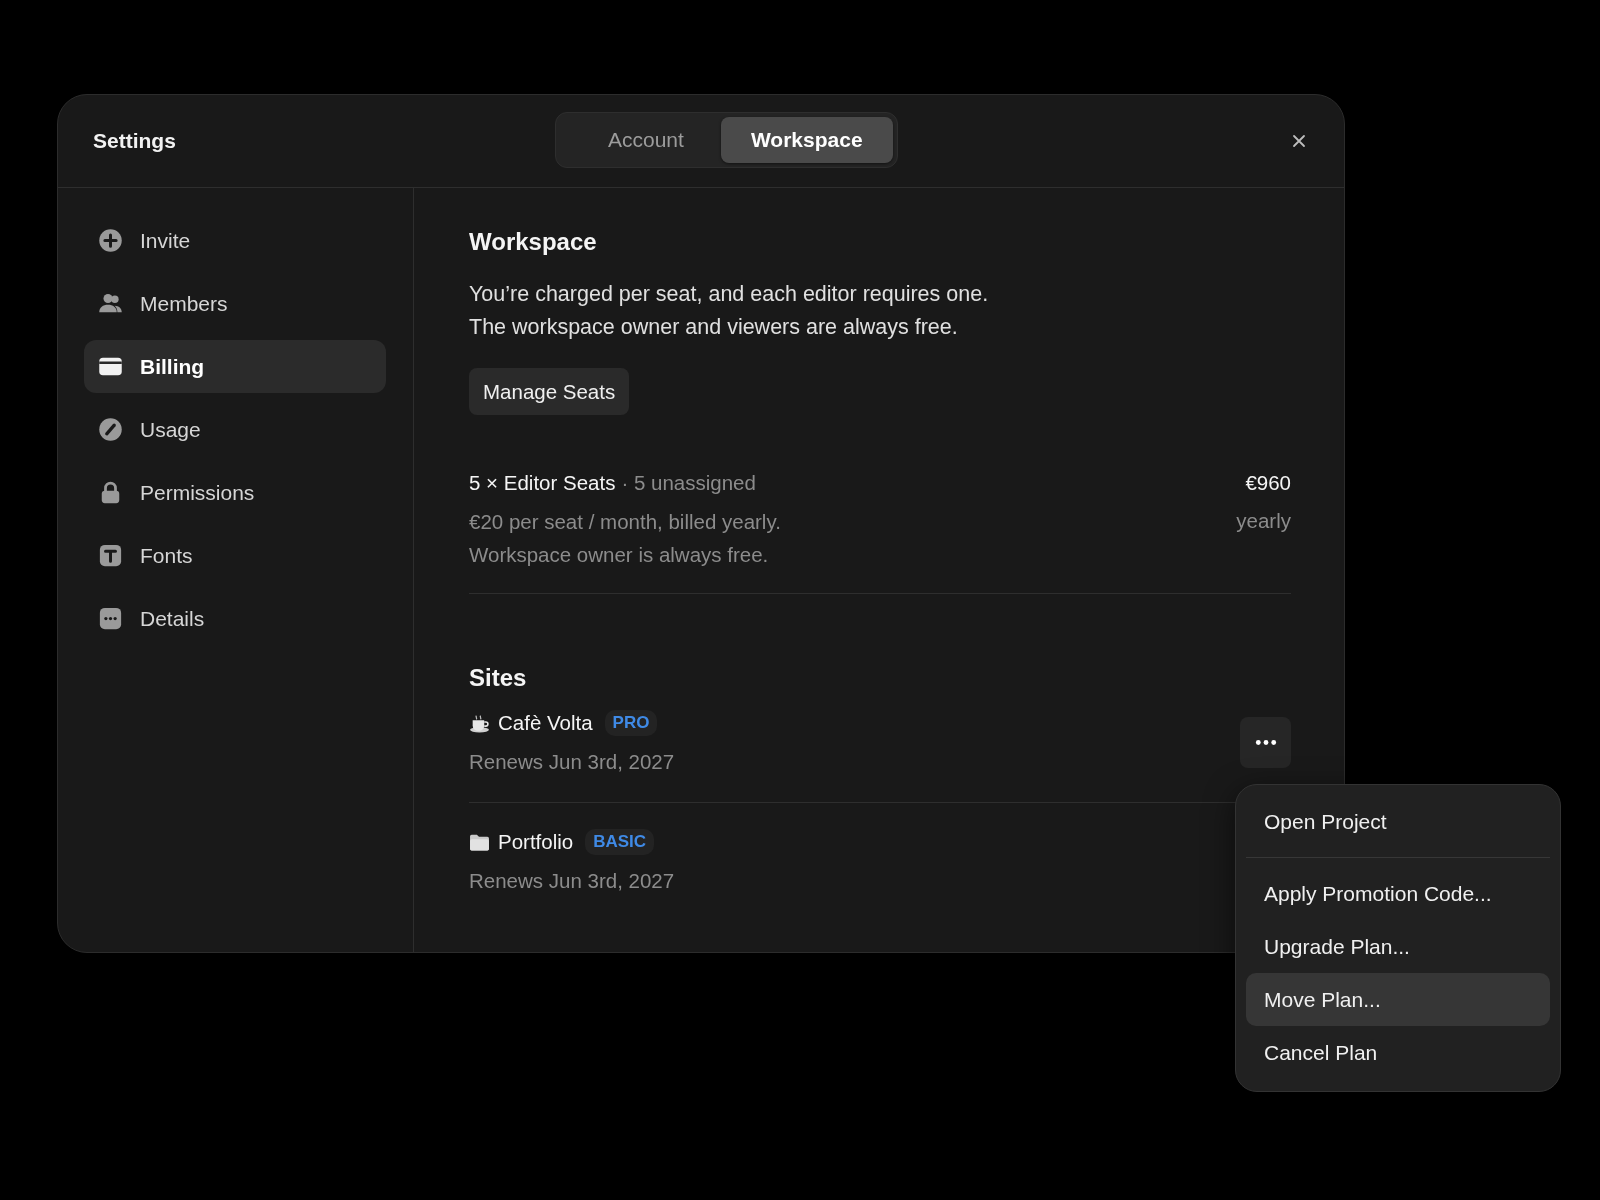 The image size is (1600, 1200). Describe the element at coordinates (110, 618) in the screenshot. I see `dots-square-icon` at that location.